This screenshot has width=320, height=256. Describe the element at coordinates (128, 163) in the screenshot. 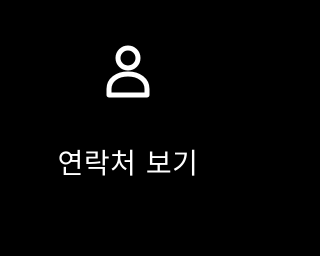

I see `view-contacts-label: 연락처 보기` at that location.